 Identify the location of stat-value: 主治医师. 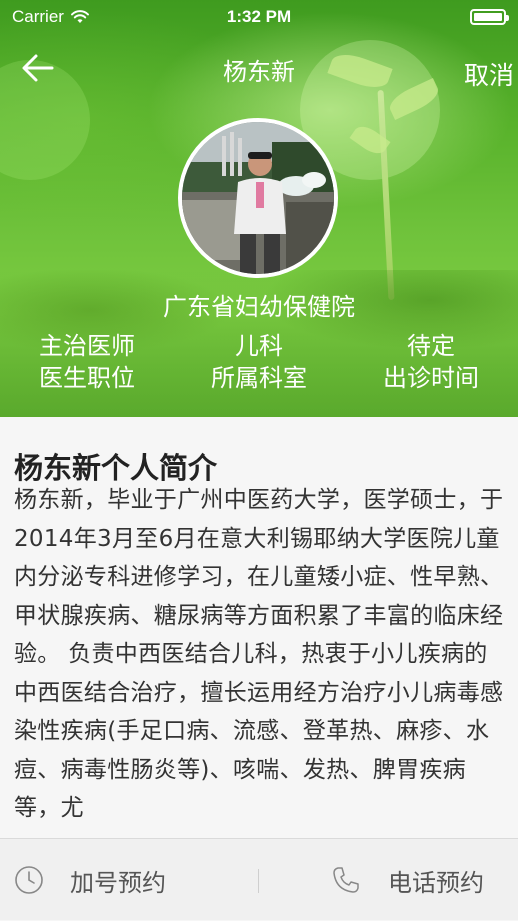
(87, 346).